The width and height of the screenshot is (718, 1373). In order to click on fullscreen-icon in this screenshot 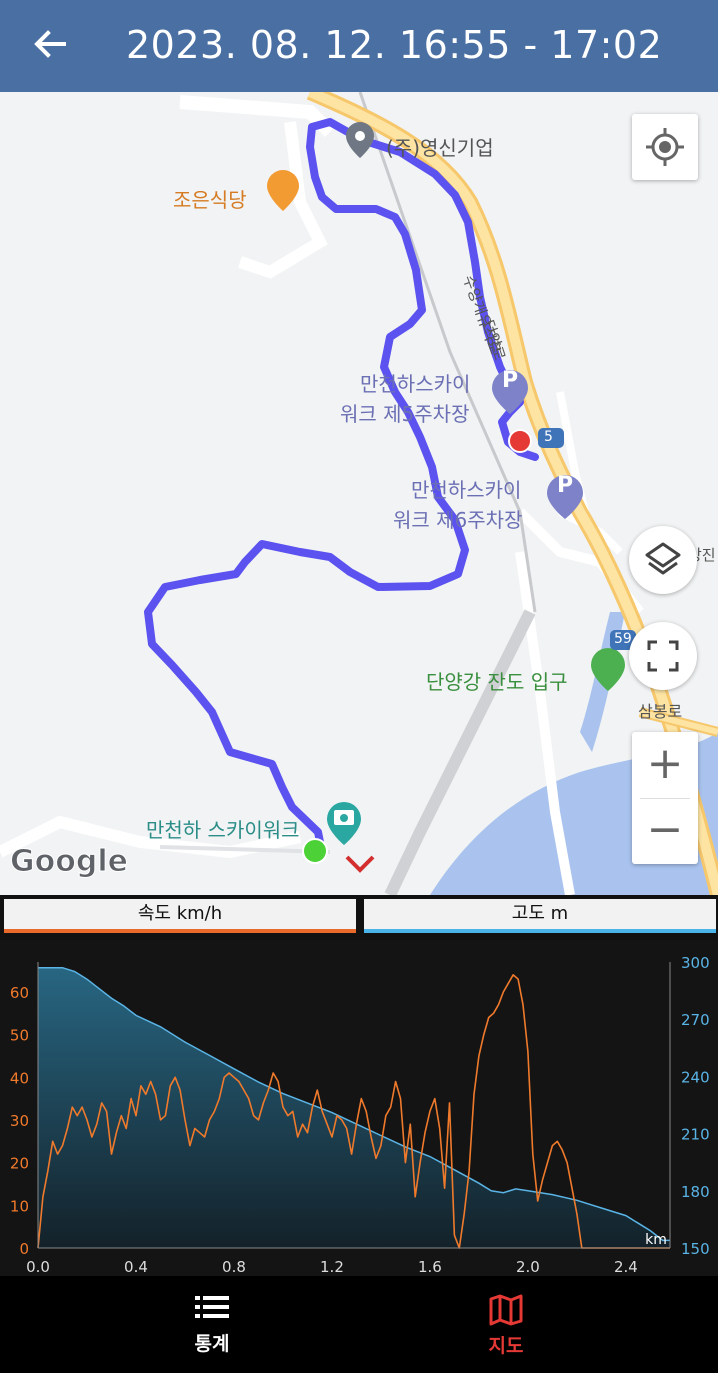, I will do `click(663, 656)`.